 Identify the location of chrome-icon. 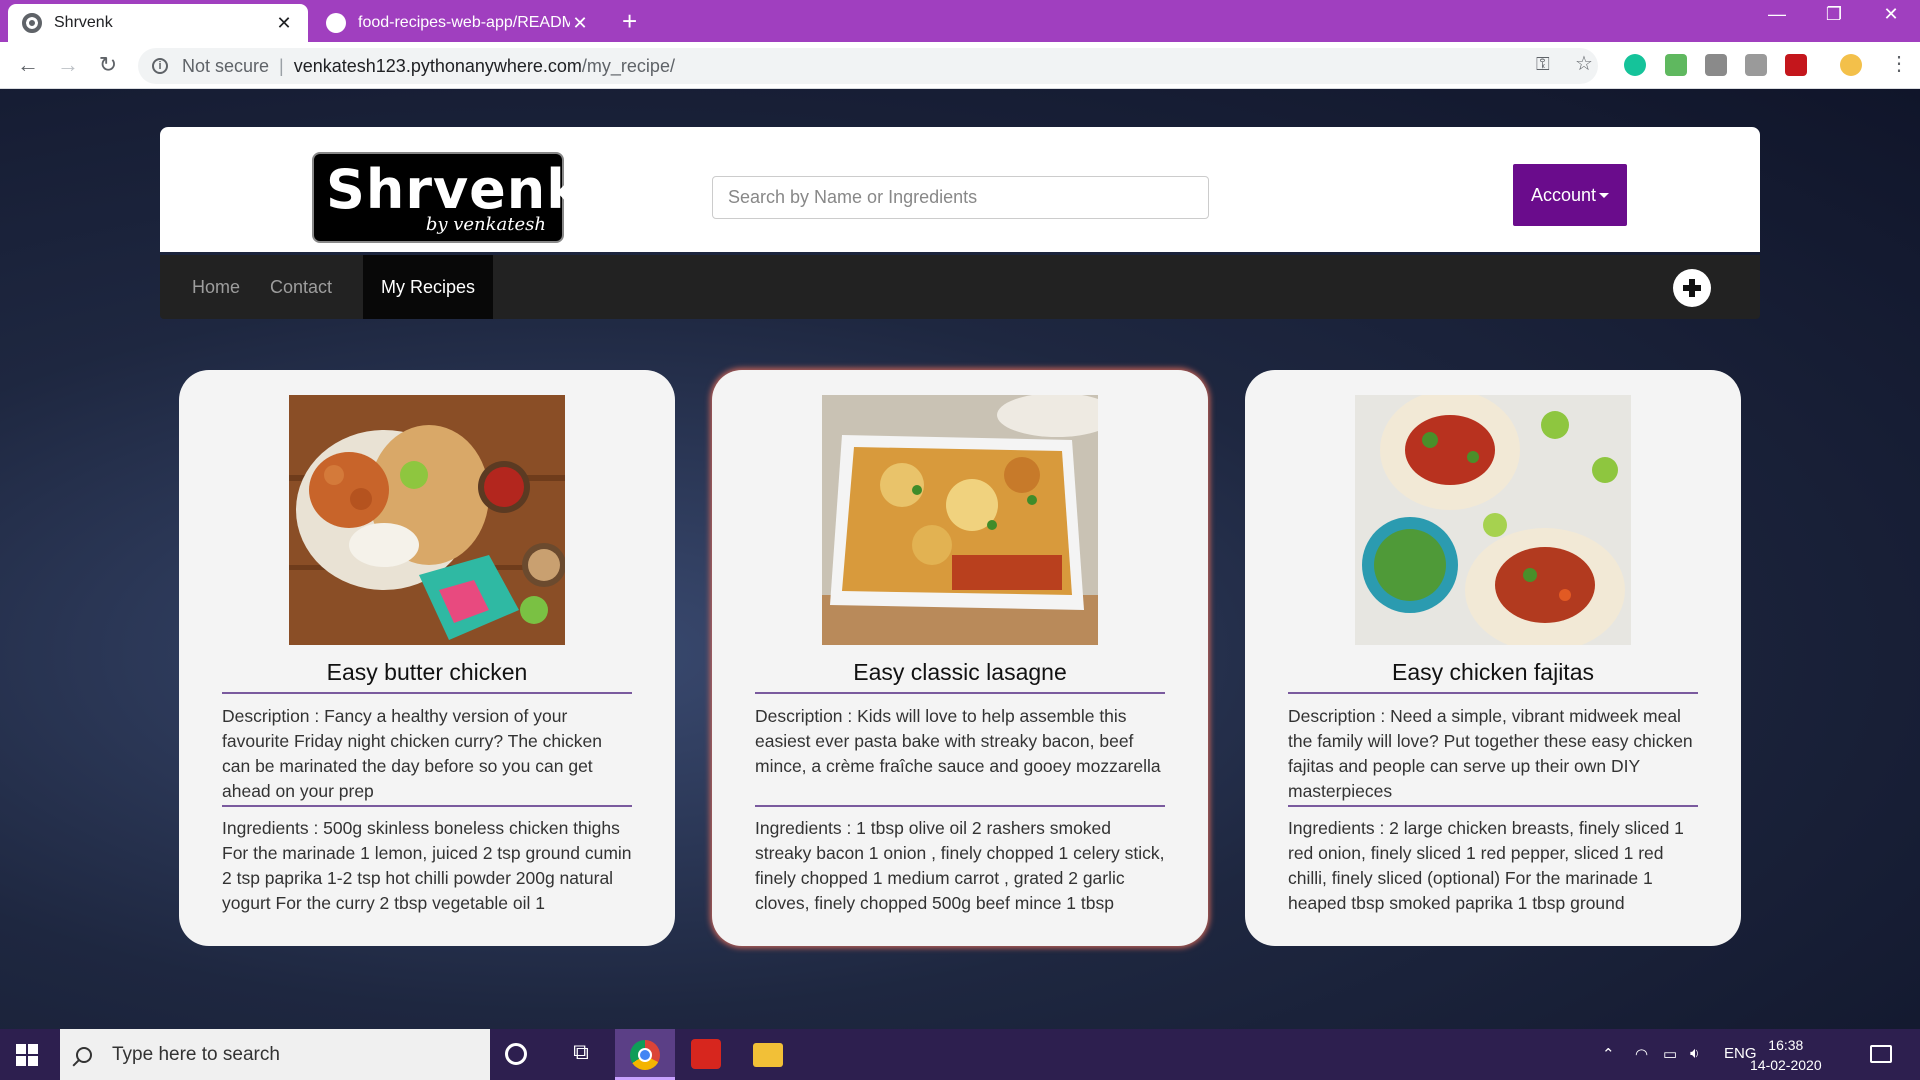
(645, 1055).